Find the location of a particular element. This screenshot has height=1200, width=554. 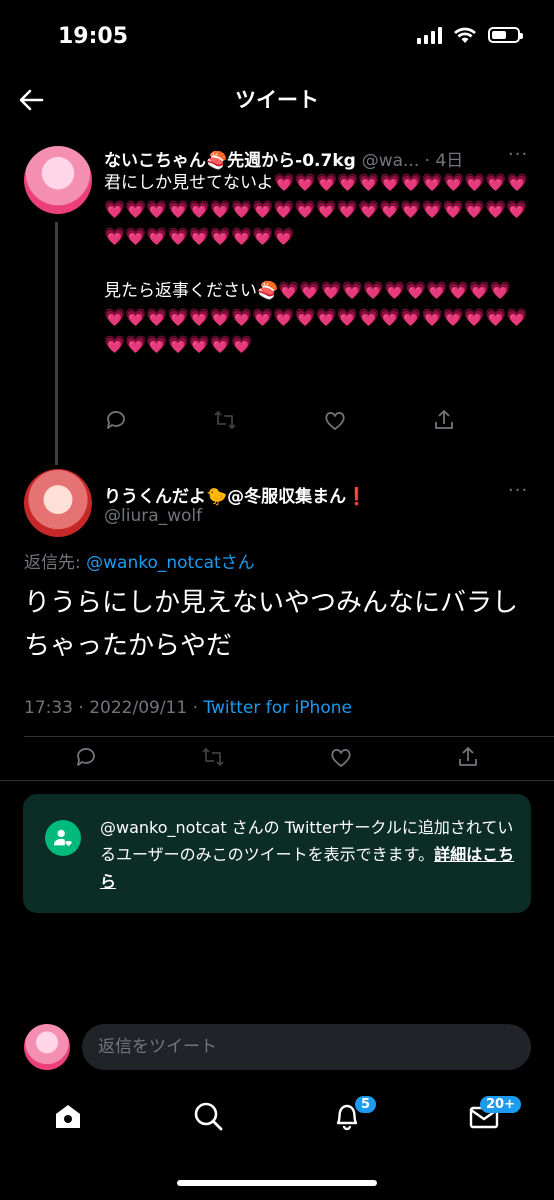

display-name: ないこちゃん🍣先週から-0.7kg is located at coordinates (230, 161).